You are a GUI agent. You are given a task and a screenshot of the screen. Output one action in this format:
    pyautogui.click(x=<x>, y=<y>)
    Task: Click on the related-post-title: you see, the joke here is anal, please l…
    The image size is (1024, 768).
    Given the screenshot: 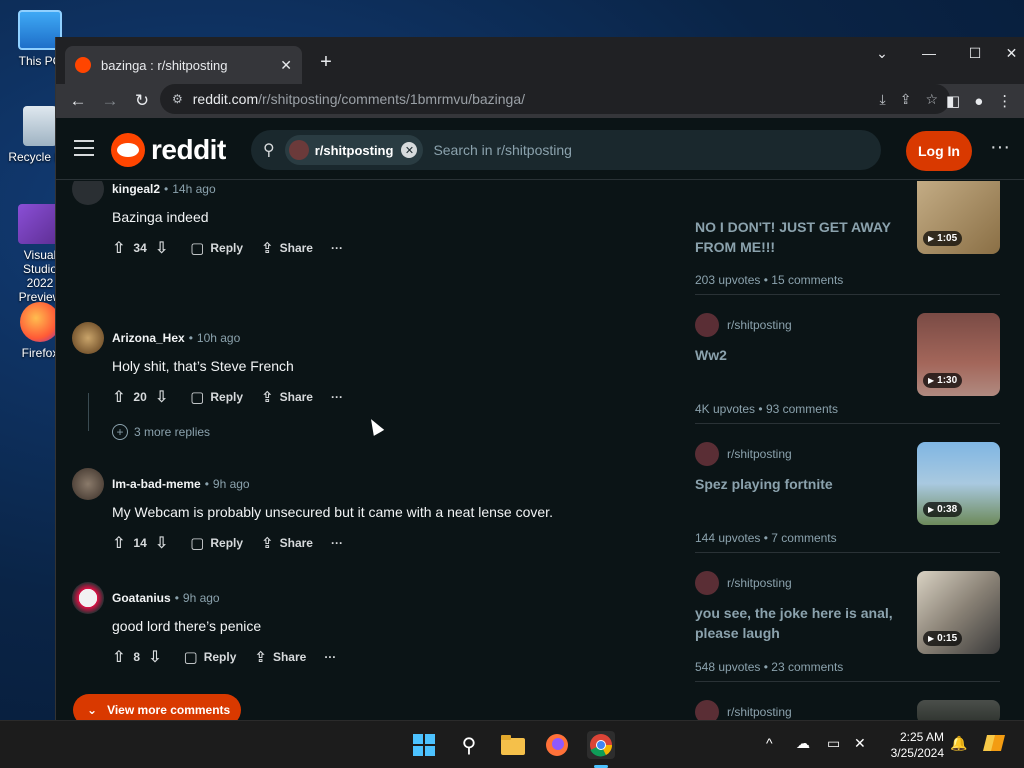 What is the action you would take?
    pyautogui.click(x=795, y=623)
    